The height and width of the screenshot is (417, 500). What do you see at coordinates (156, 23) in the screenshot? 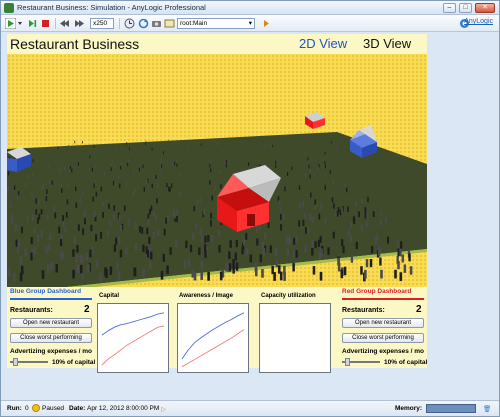
I see `camera-button` at bounding box center [156, 23].